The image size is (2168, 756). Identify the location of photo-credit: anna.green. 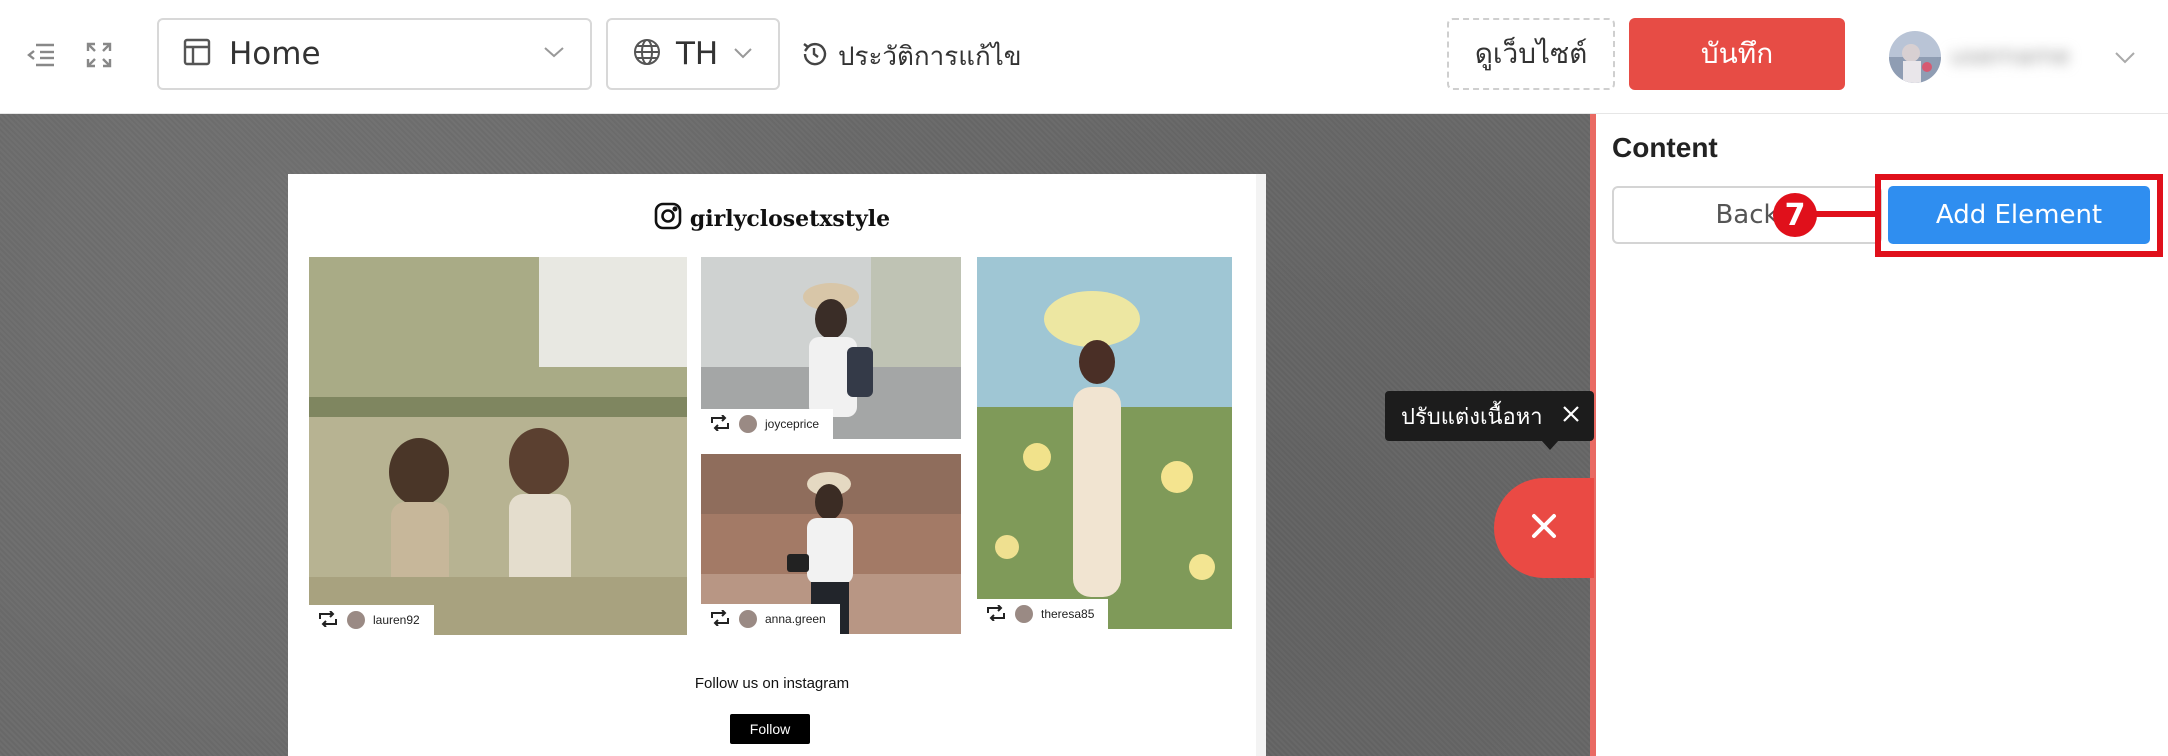
(770, 619).